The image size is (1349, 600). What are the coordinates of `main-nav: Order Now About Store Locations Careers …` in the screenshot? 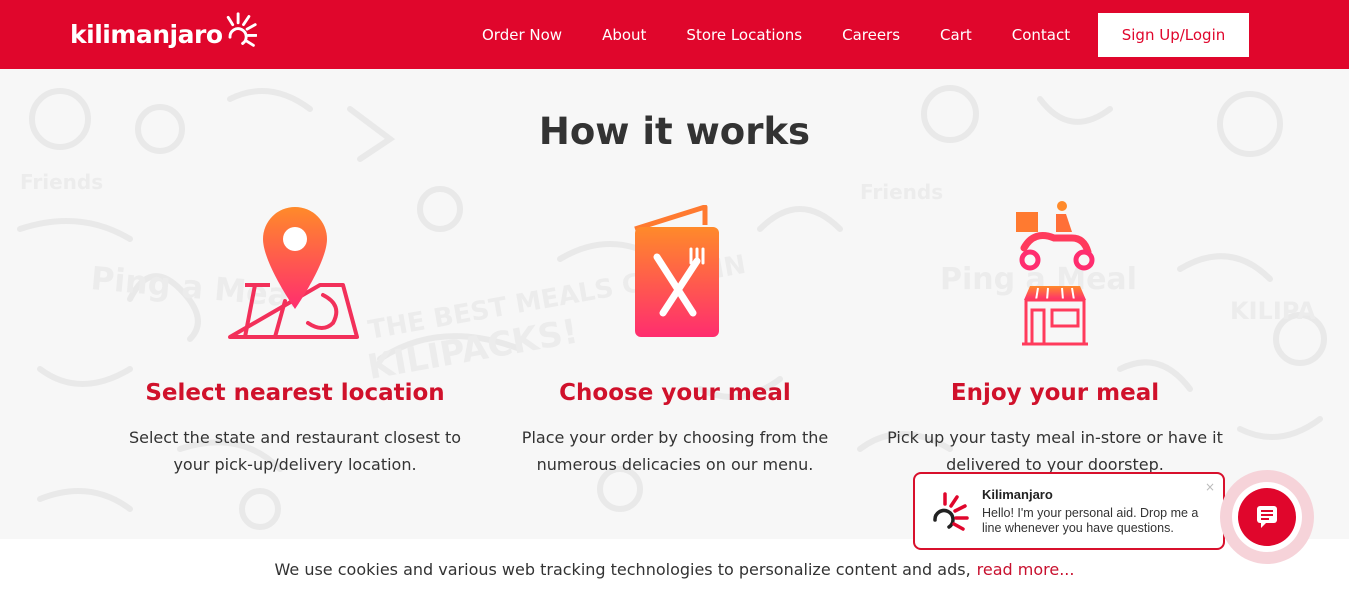 It's located at (776, 34).